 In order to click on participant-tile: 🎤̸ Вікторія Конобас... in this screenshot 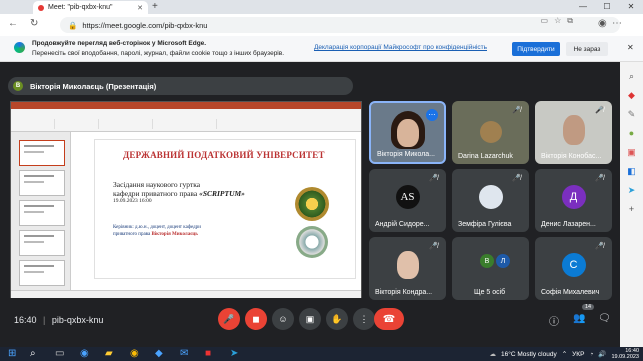, I will do `click(573, 132)`.